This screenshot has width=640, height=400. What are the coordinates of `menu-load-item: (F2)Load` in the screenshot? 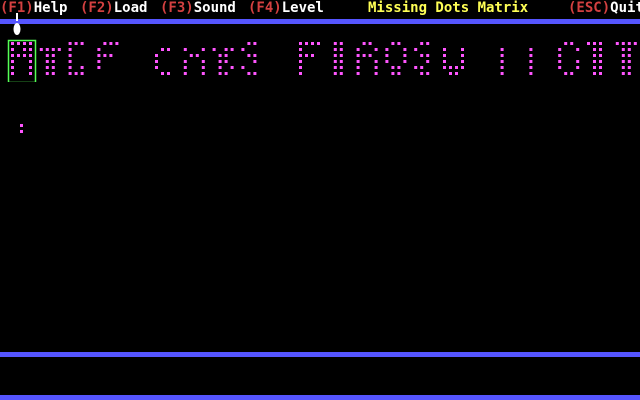 It's located at (113, 8).